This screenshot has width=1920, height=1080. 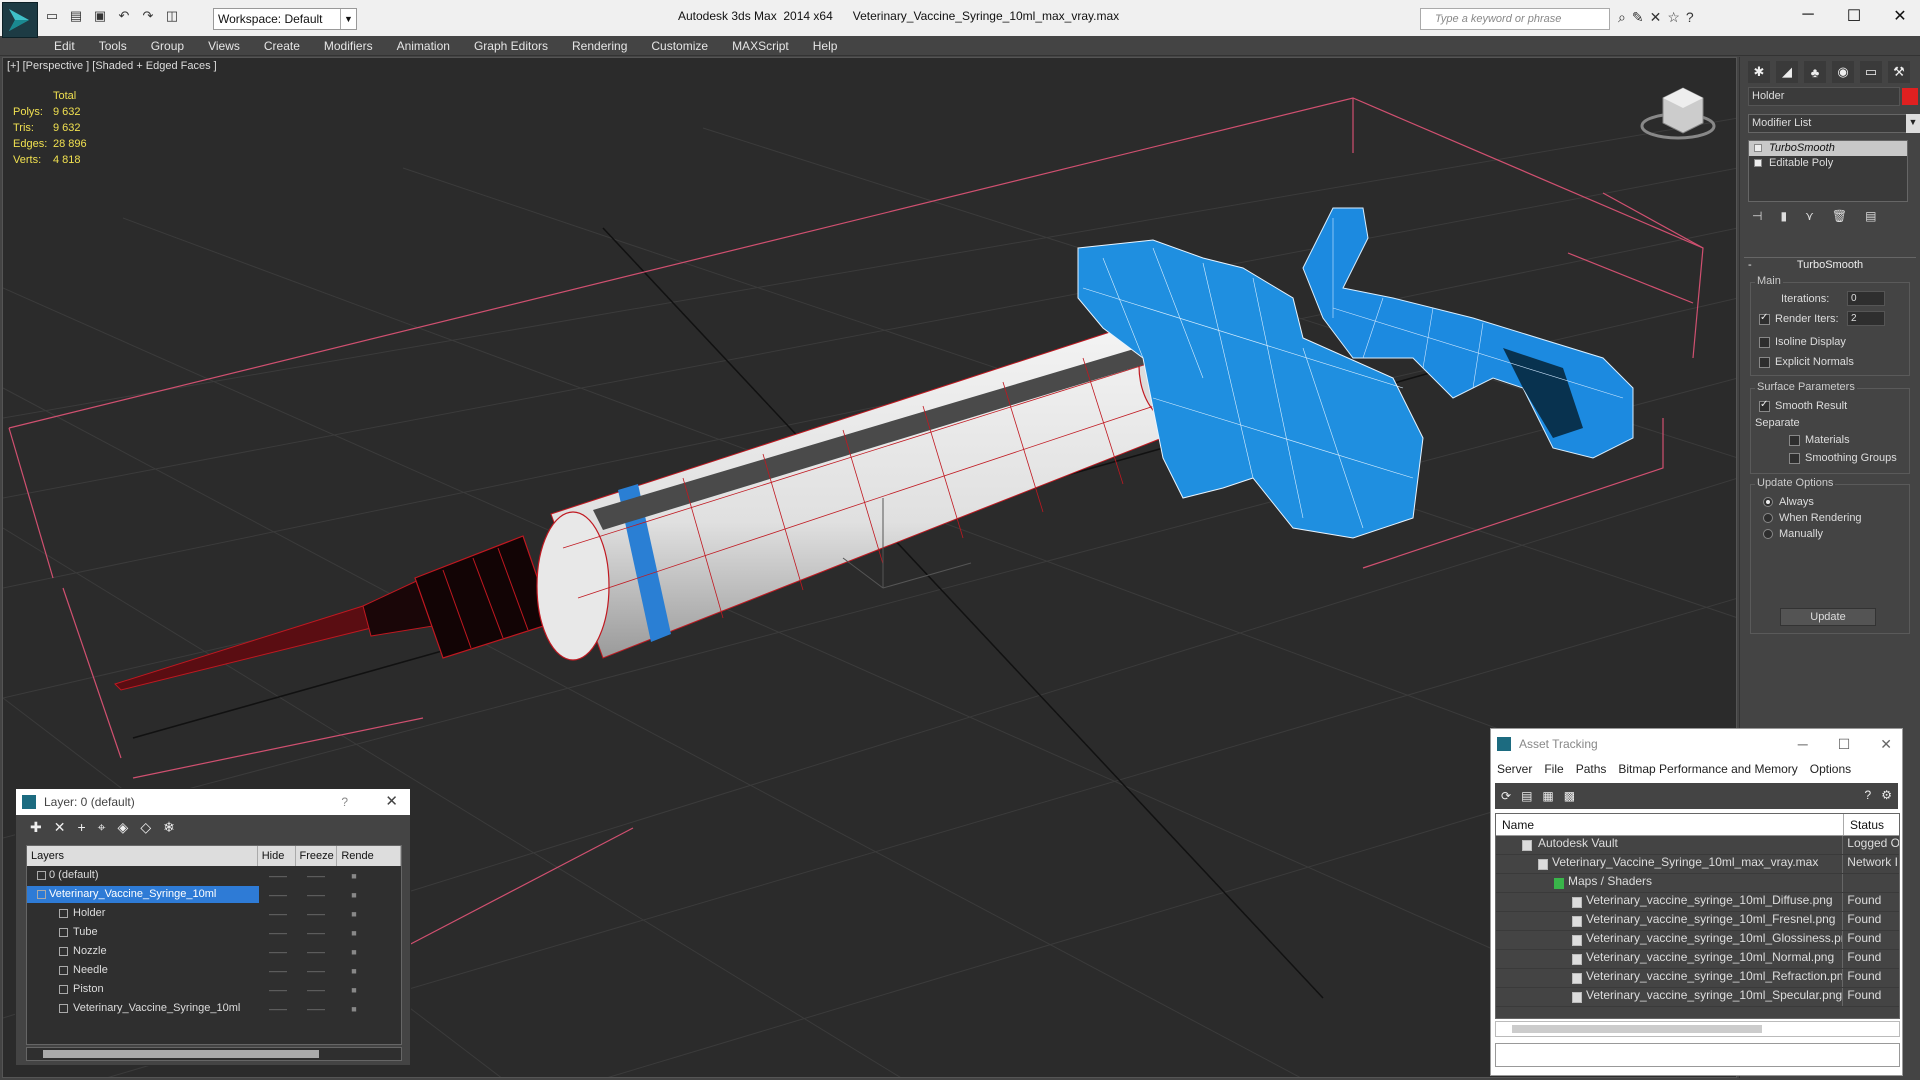 I want to click on configure-sets-icon: ▤, so click(x=1870, y=216).